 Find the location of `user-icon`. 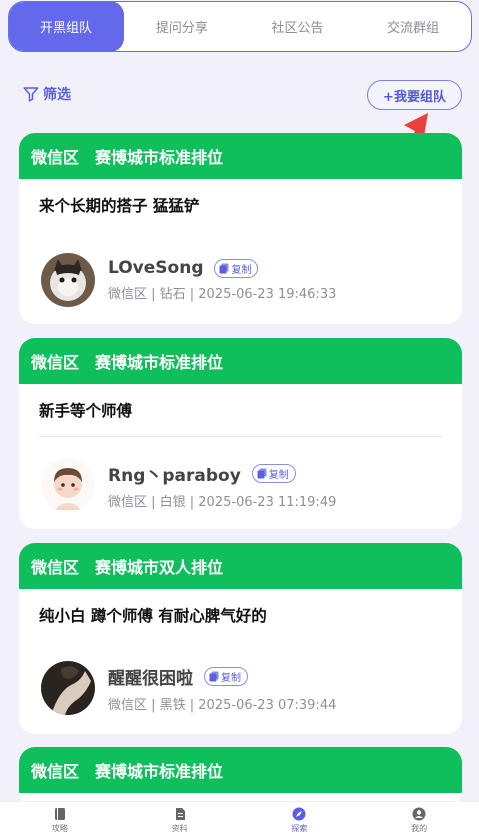

user-icon is located at coordinates (419, 814).